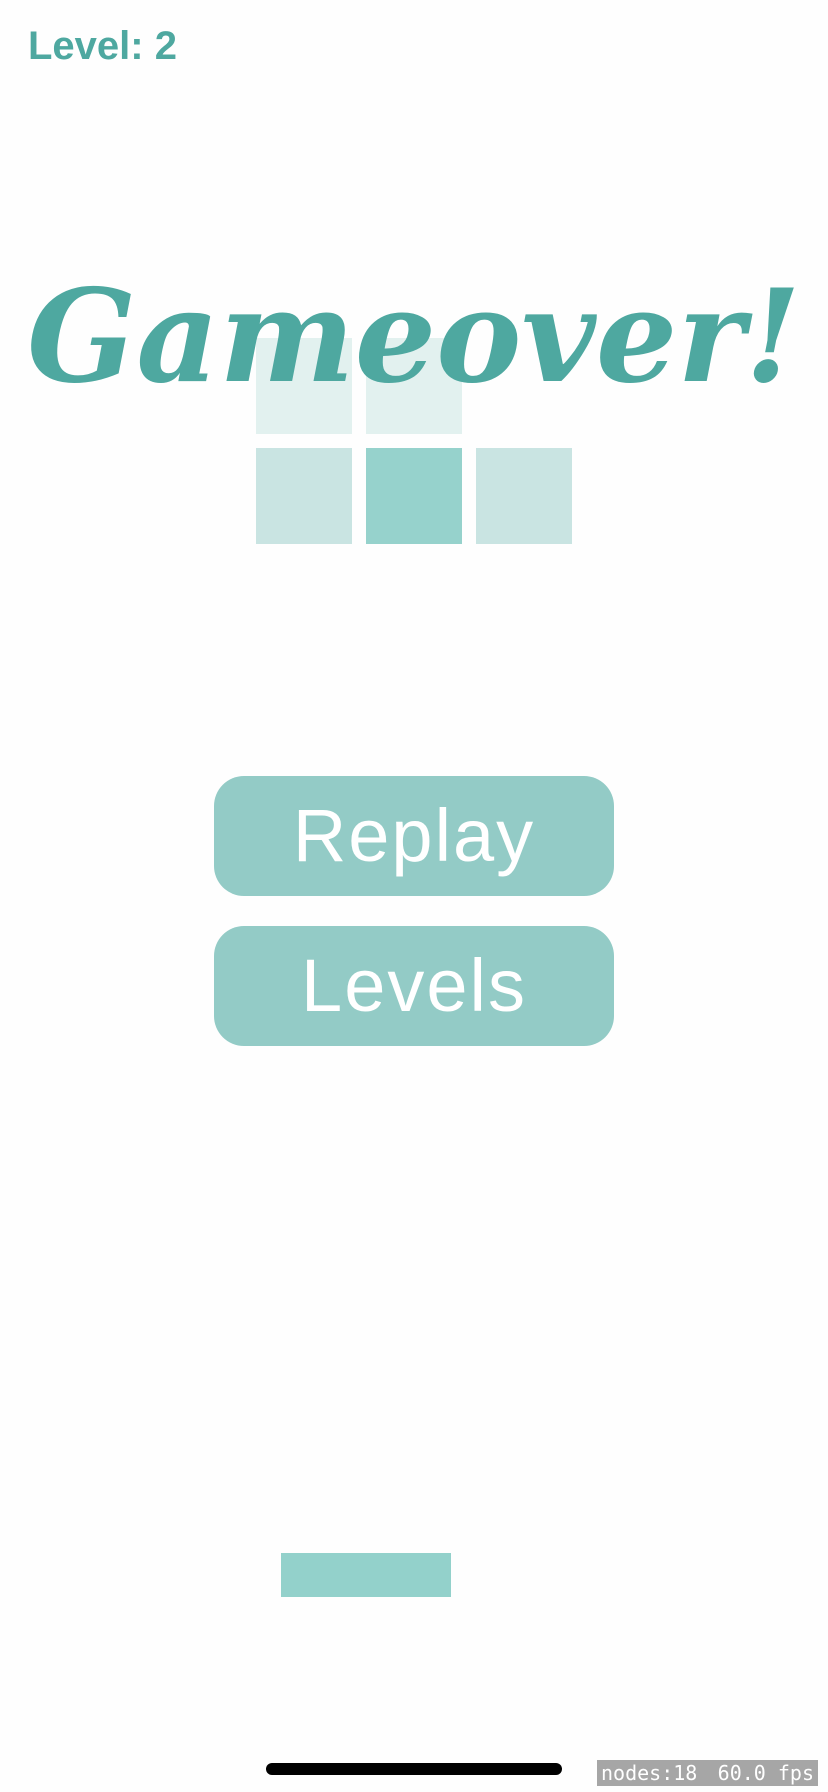 This screenshot has width=828, height=1792. Describe the element at coordinates (414, 1769) in the screenshot. I see `home-indicator` at that location.